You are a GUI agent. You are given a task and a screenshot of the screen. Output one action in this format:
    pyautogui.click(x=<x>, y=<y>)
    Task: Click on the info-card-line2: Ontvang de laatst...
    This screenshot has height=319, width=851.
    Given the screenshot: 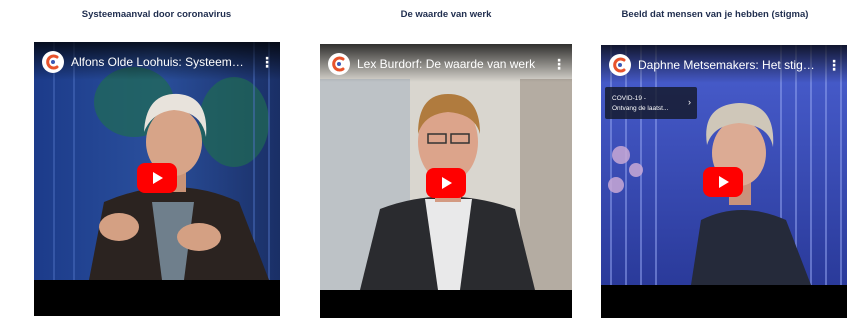 What is the action you would take?
    pyautogui.click(x=640, y=108)
    